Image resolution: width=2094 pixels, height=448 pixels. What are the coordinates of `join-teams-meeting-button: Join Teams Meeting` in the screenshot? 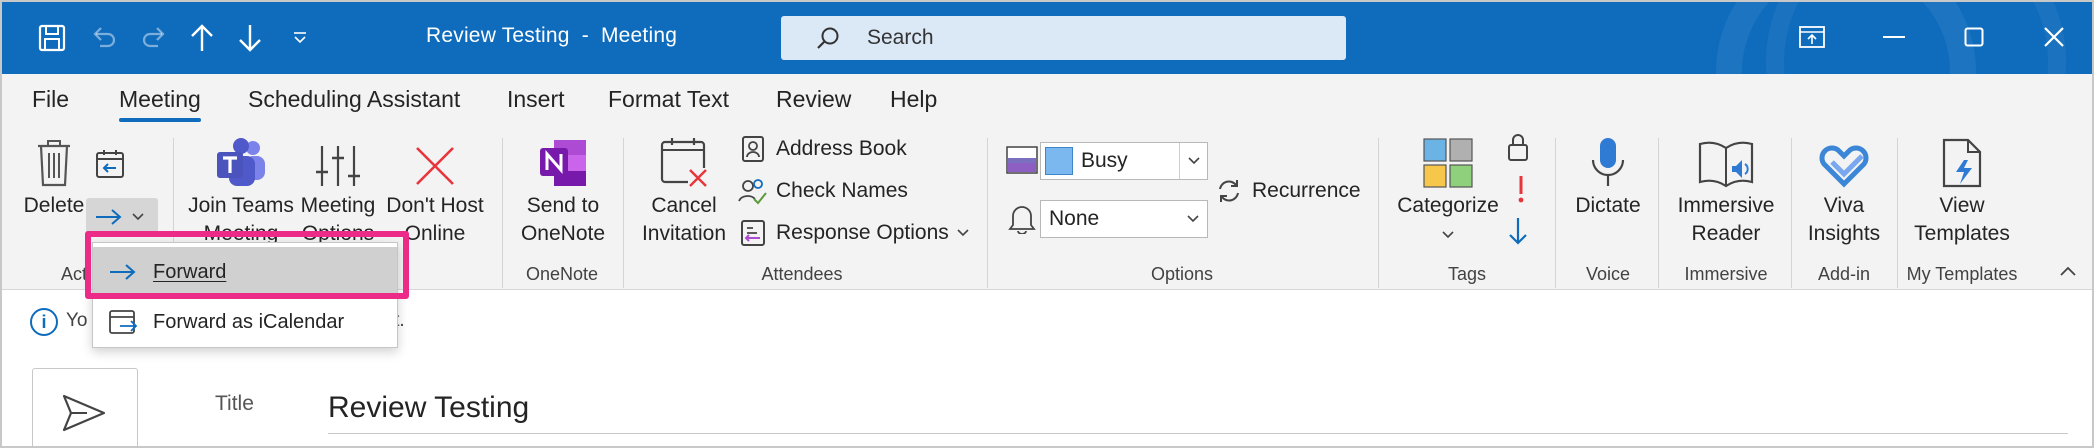 It's located at (241, 191).